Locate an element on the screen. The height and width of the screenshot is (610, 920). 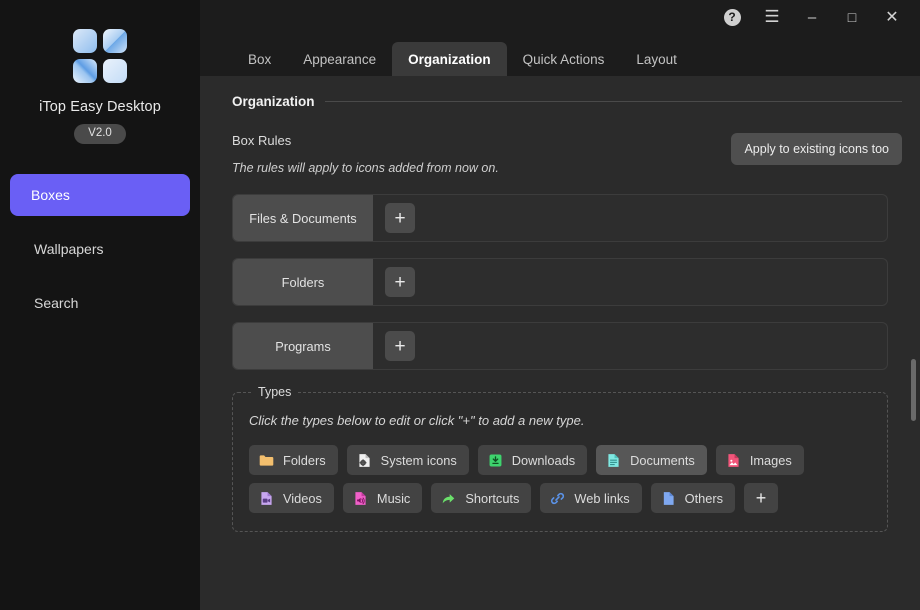
tab-label: Organization is located at coordinates (449, 59).